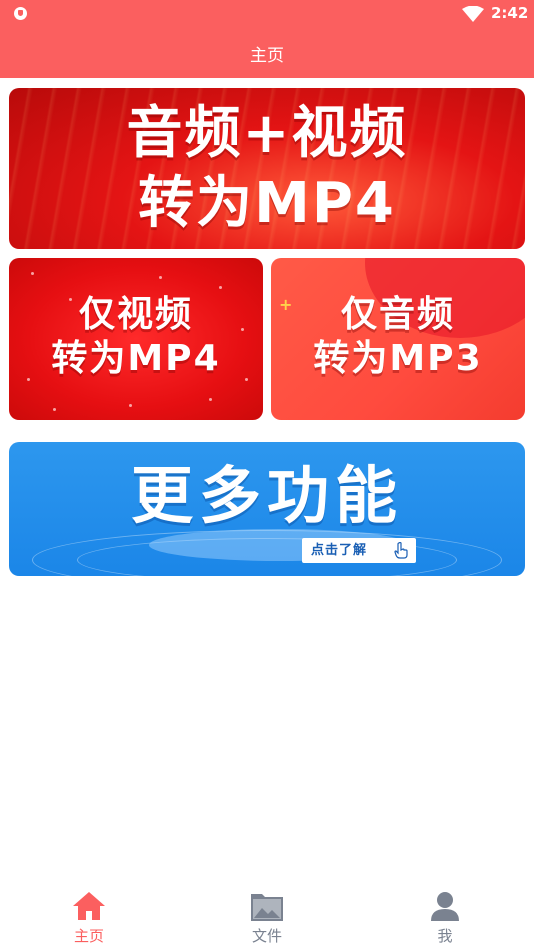  Describe the element at coordinates (397, 314) in the screenshot. I see `banner-line-1: 仅音频` at that location.